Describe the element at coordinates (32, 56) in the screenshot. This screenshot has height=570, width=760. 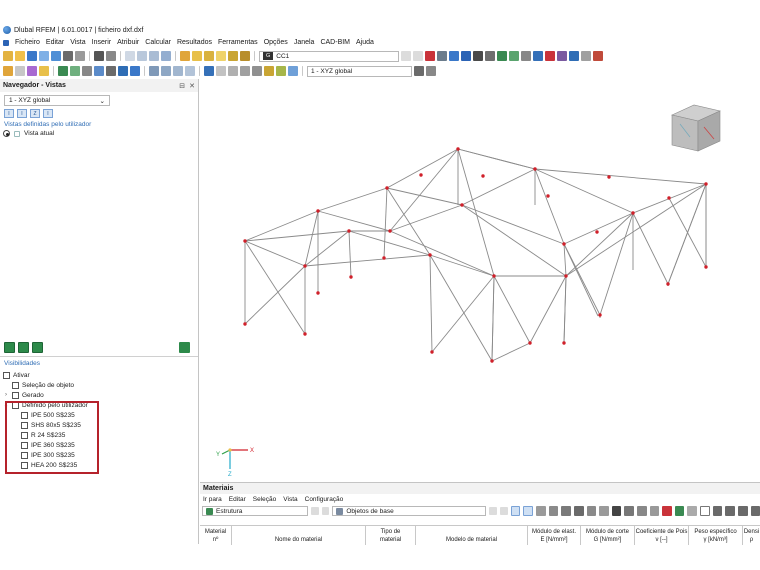
I see `save-icon` at that location.